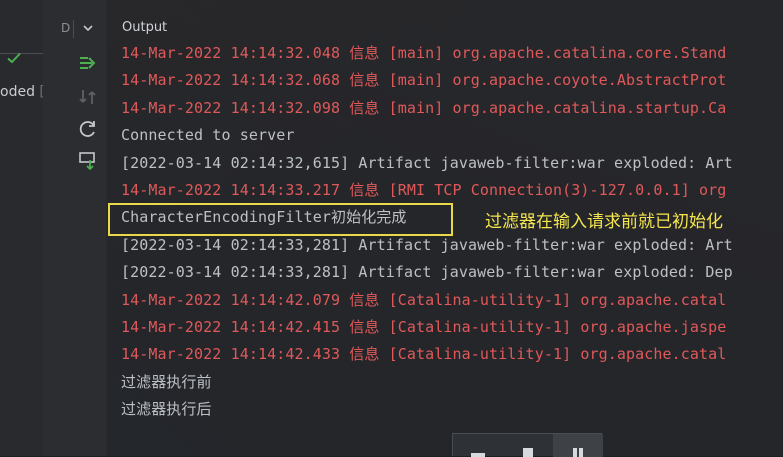 The image size is (783, 457). Describe the element at coordinates (22, 228) in the screenshot. I see `services-tree-panel: oded [` at that location.